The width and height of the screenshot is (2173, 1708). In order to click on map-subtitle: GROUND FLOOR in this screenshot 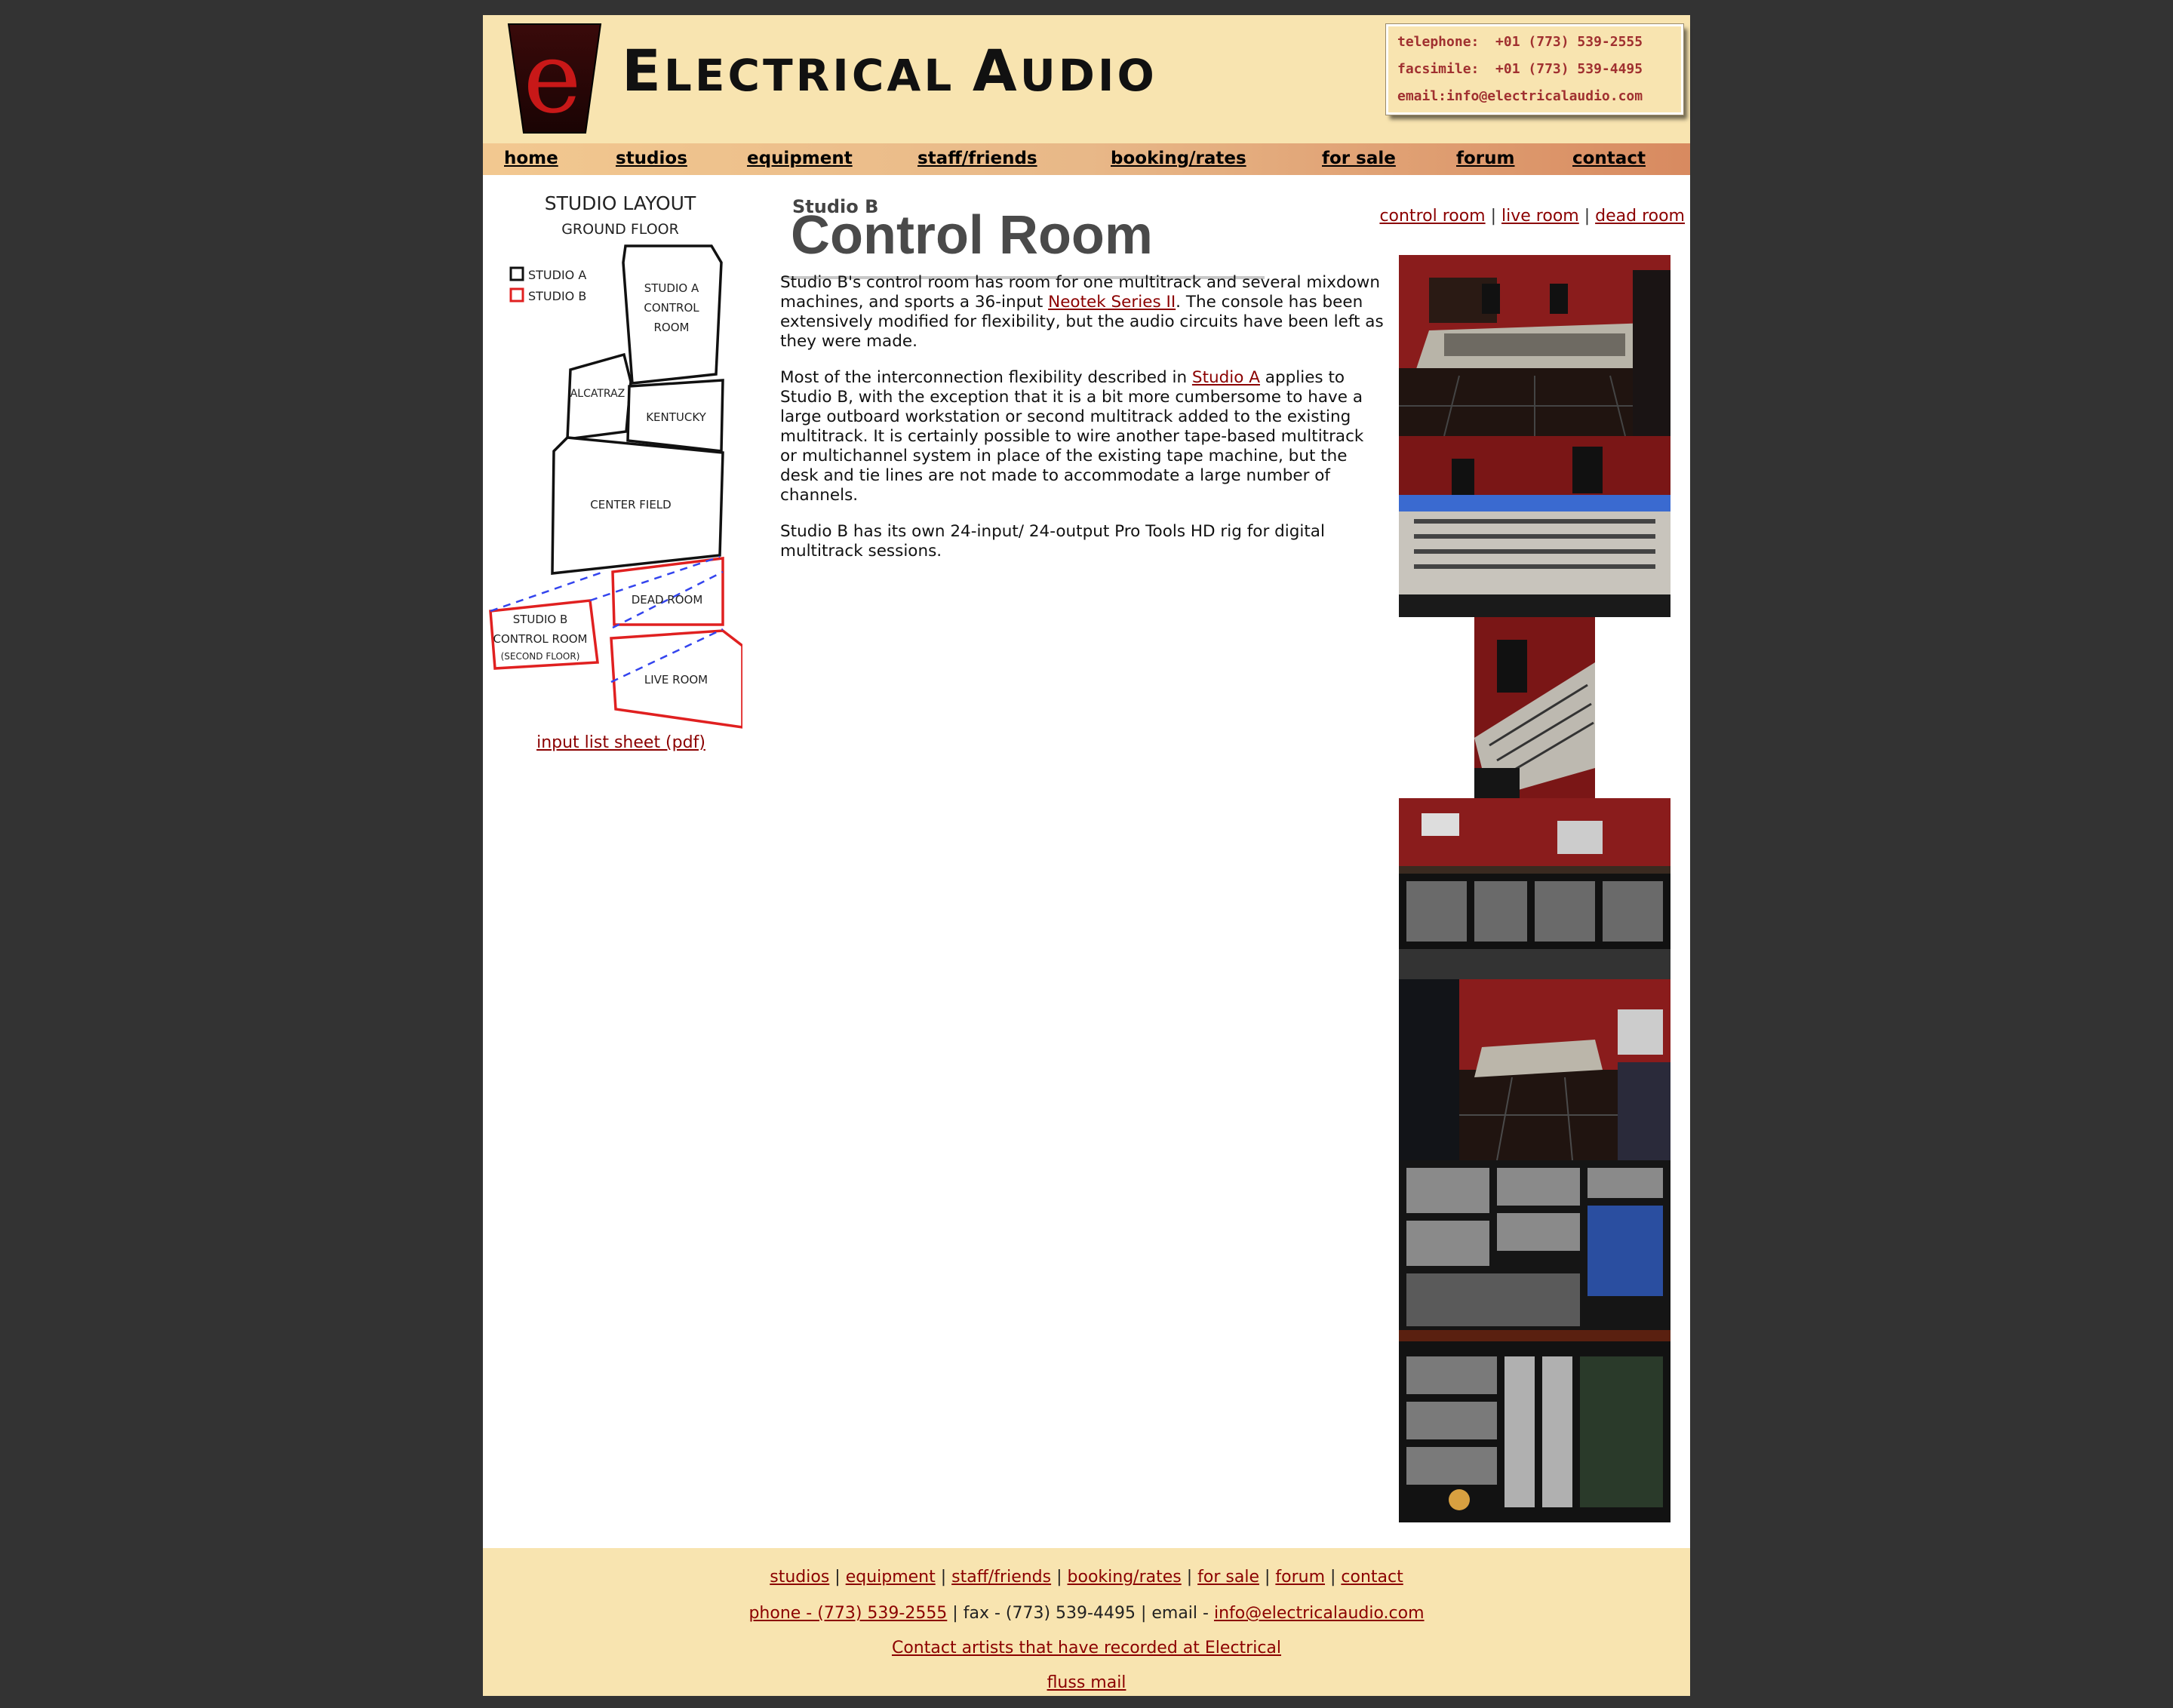, I will do `click(620, 229)`.